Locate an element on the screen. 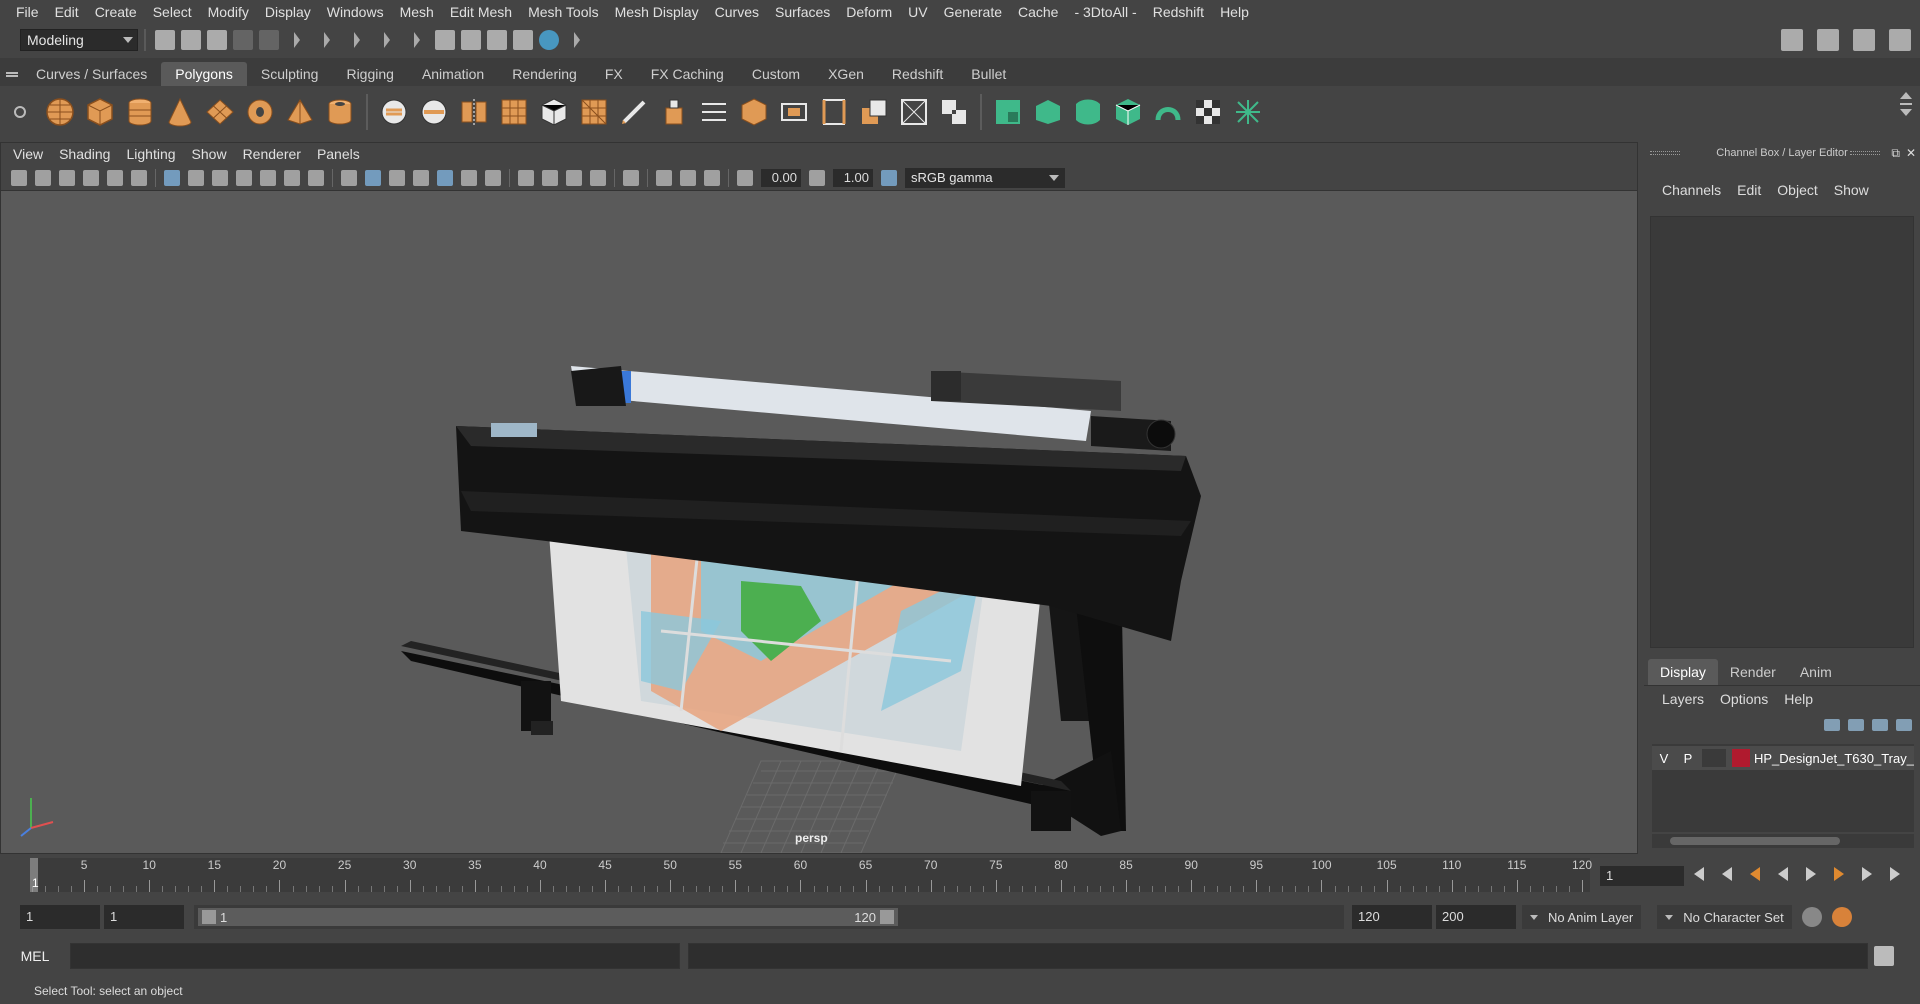 The height and width of the screenshot is (1004, 1920). view-transform-dropdown: sRGB gamma is located at coordinates (985, 177).